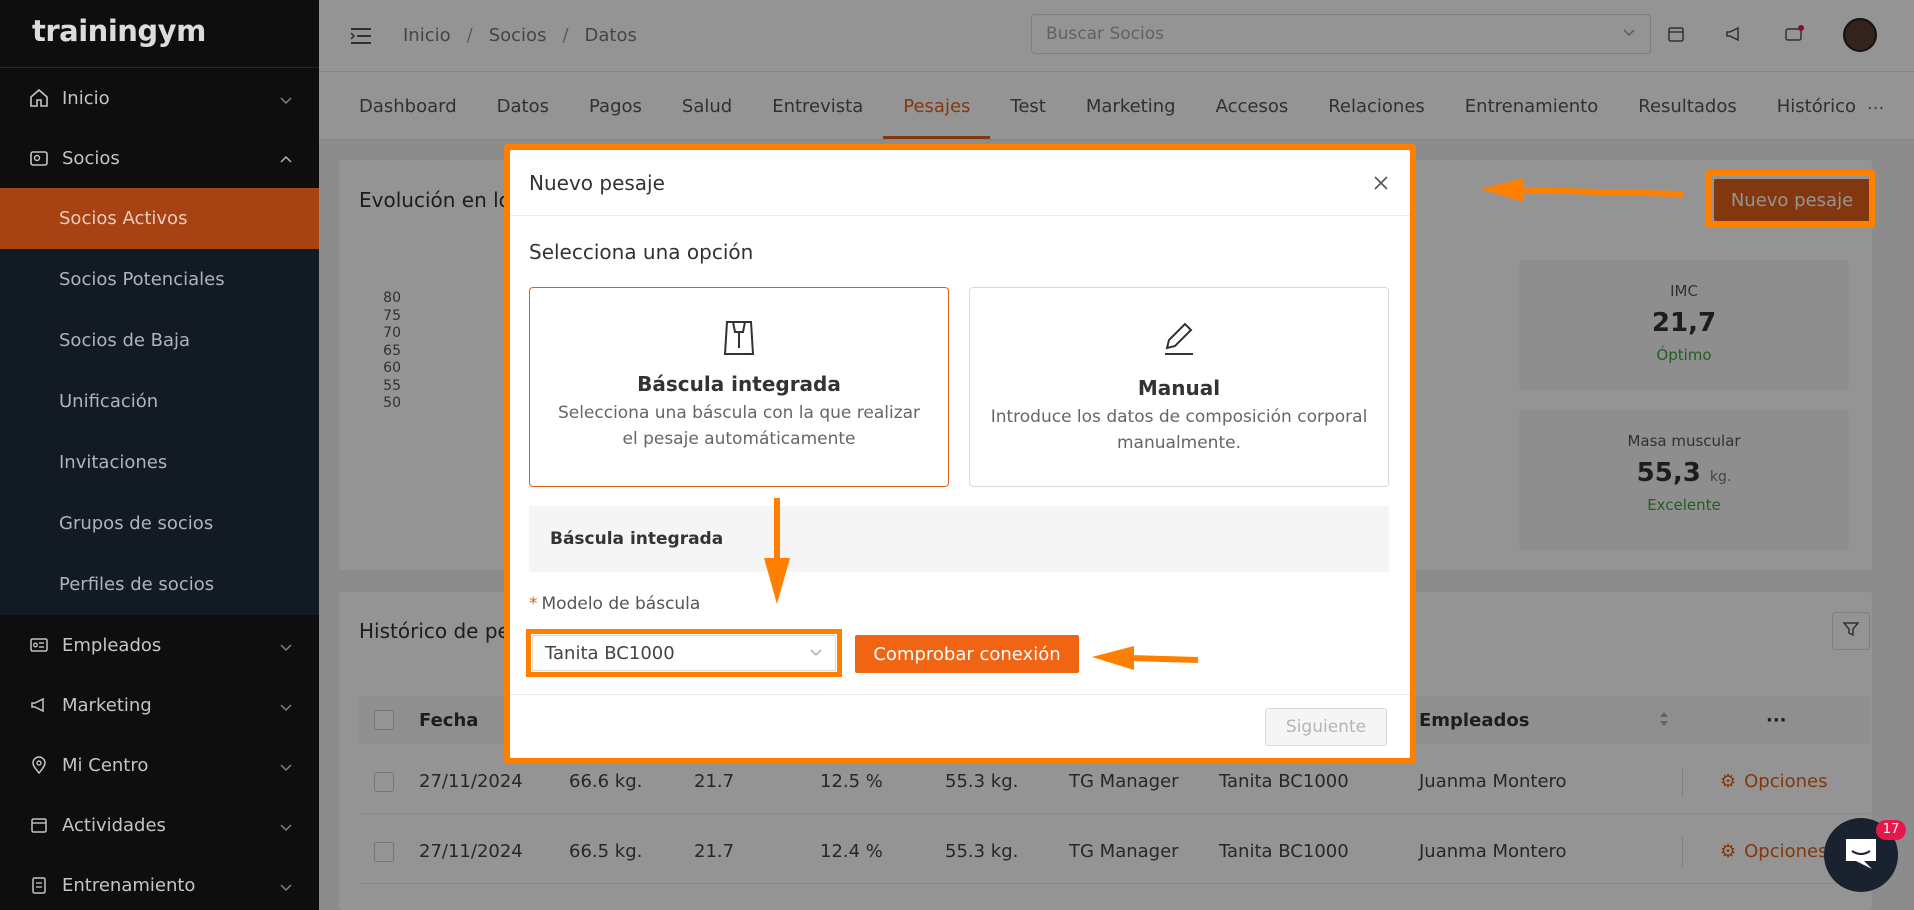 This screenshot has width=1914, height=910. What do you see at coordinates (392, 368) in the screenshot?
I see `y-tick-label: 60` at bounding box center [392, 368].